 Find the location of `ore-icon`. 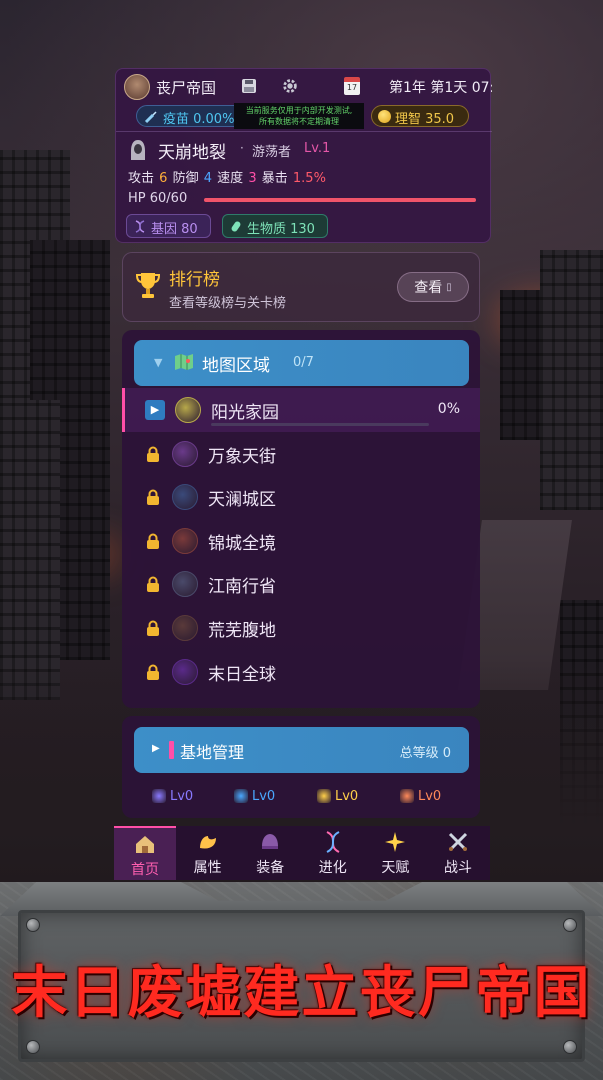

ore-icon is located at coordinates (407, 796).